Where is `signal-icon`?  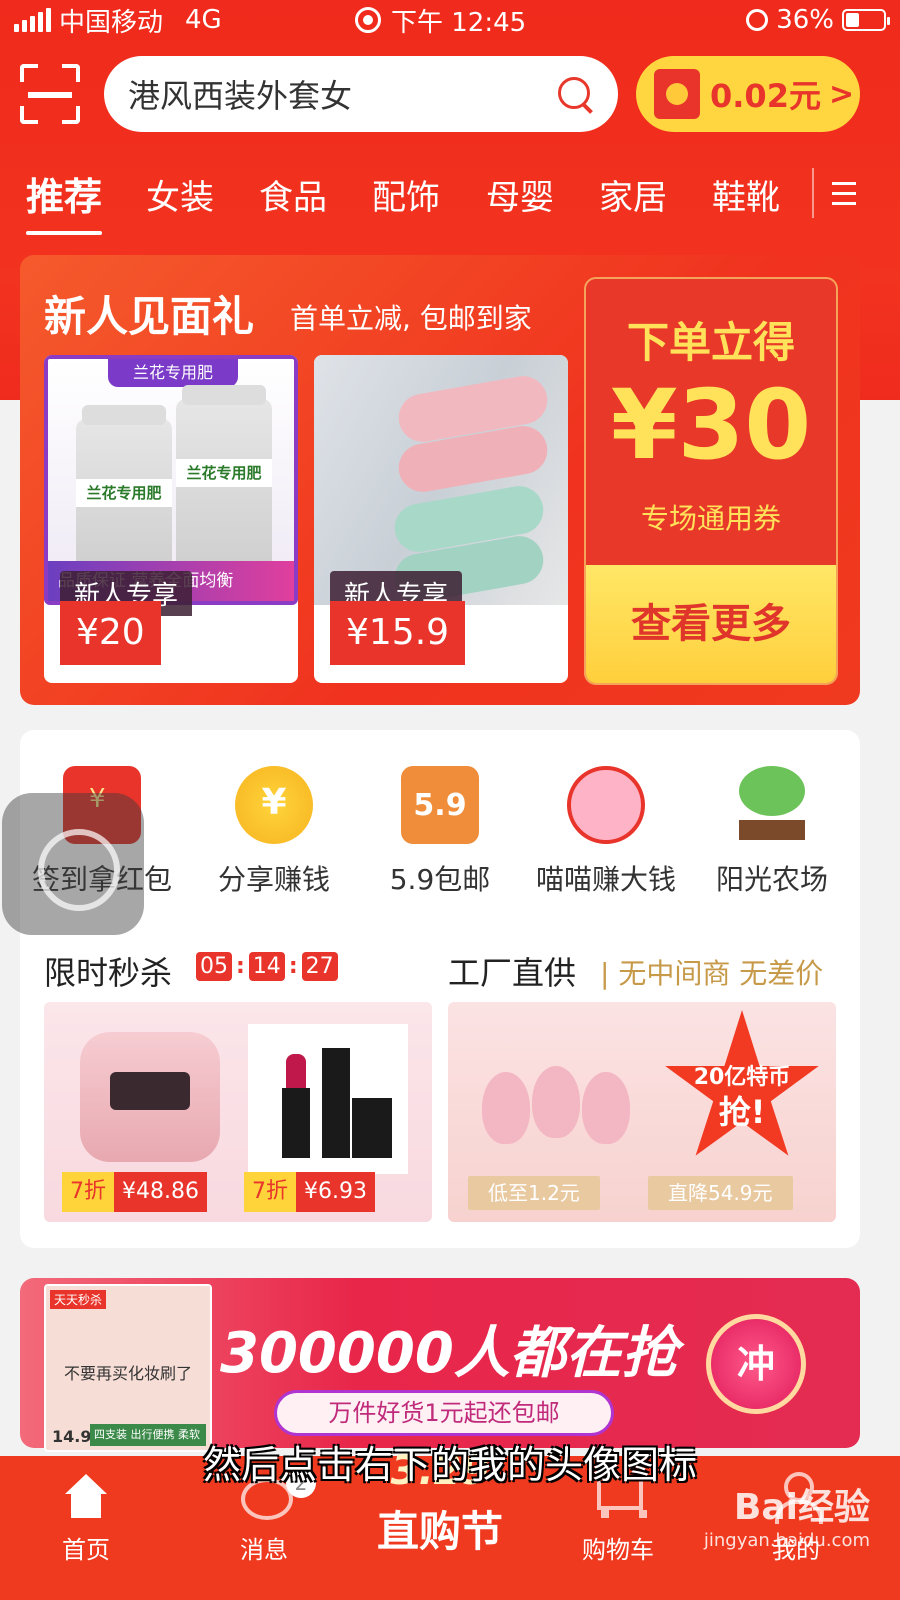
signal-icon is located at coordinates (32, 20).